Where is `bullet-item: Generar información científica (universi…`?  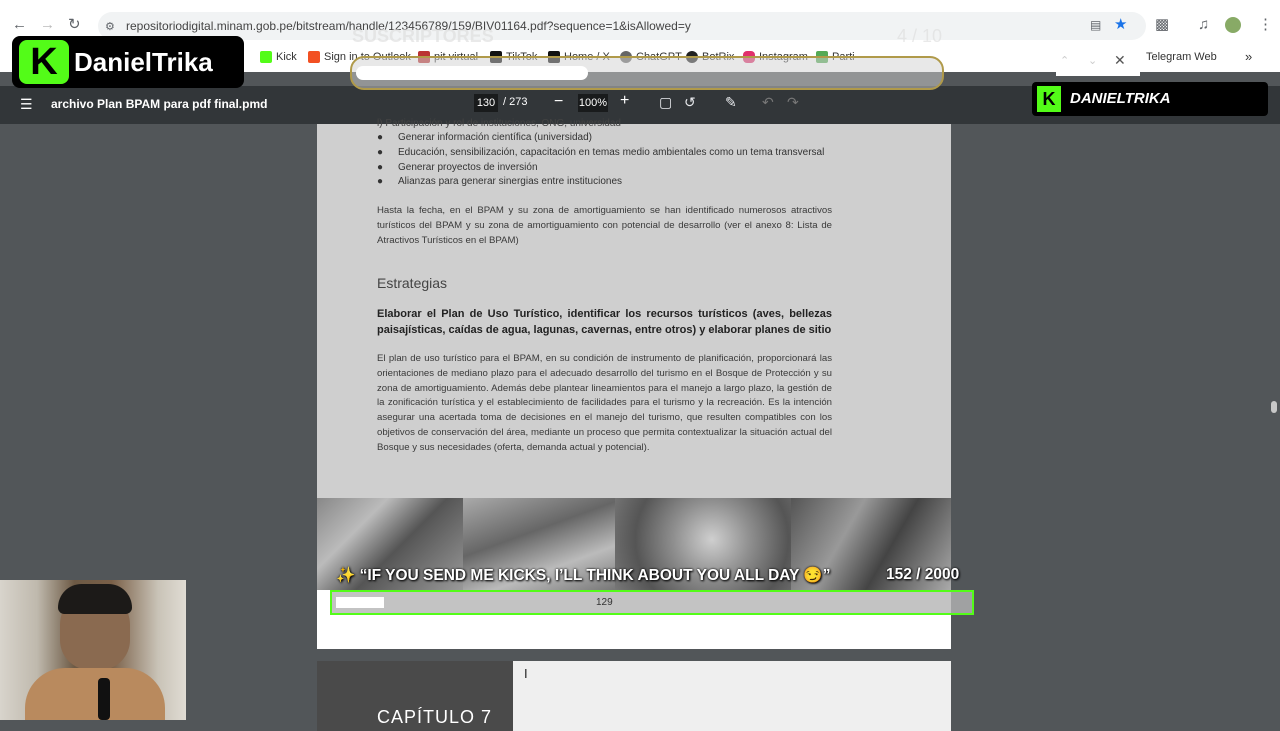 bullet-item: Generar información científica (universi… is located at coordinates (495, 137).